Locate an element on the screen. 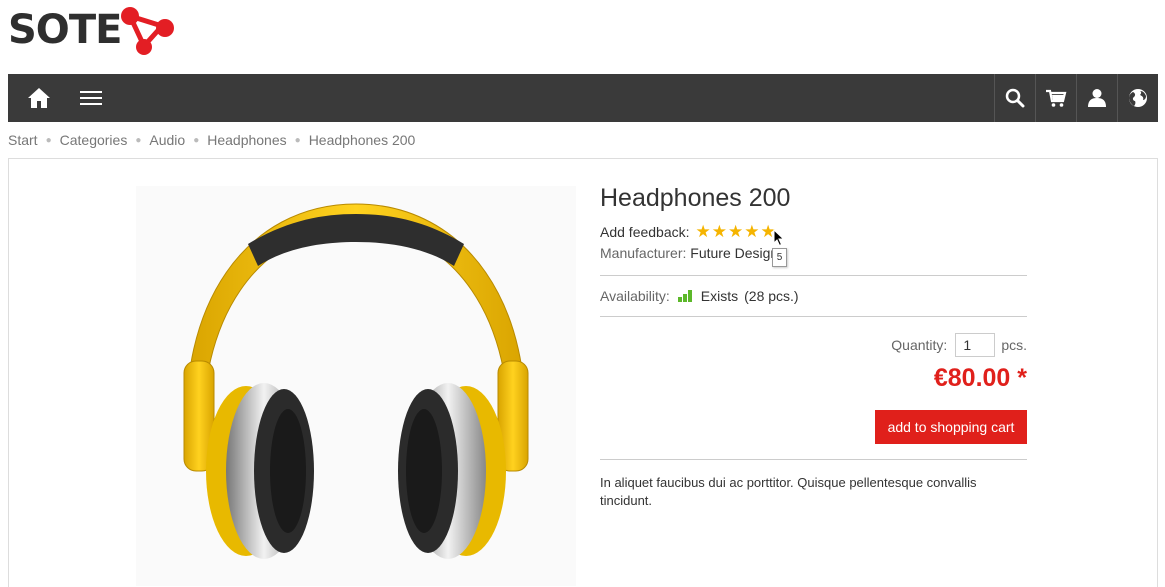 The height and width of the screenshot is (587, 1165). rating-stars: ★ ★ ★ ★ ★ is located at coordinates (736, 232).